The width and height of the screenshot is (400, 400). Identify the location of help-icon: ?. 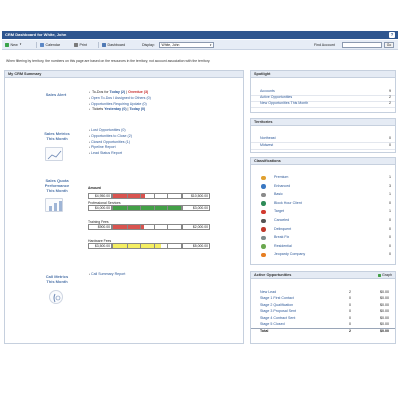
(392, 35).